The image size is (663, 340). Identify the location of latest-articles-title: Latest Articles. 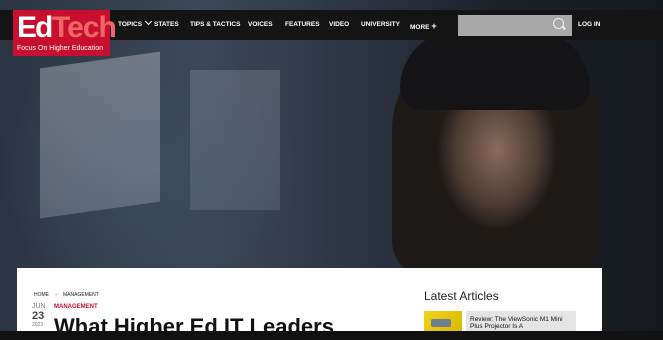
(461, 296).